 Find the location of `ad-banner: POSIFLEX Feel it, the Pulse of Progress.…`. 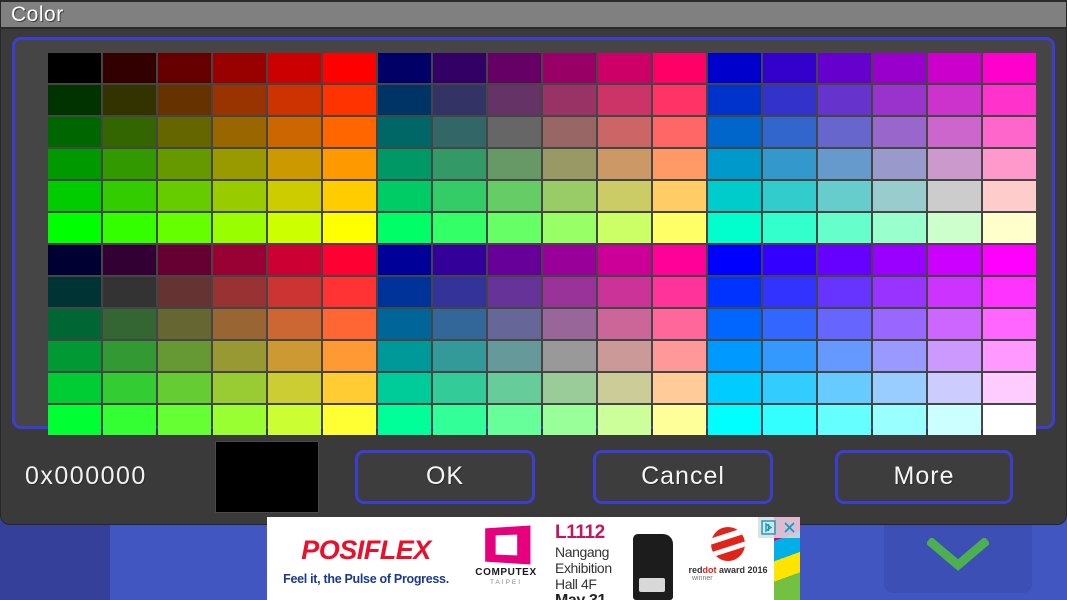

ad-banner: POSIFLEX Feel it, the Pulse of Progress.… is located at coordinates (533, 558).